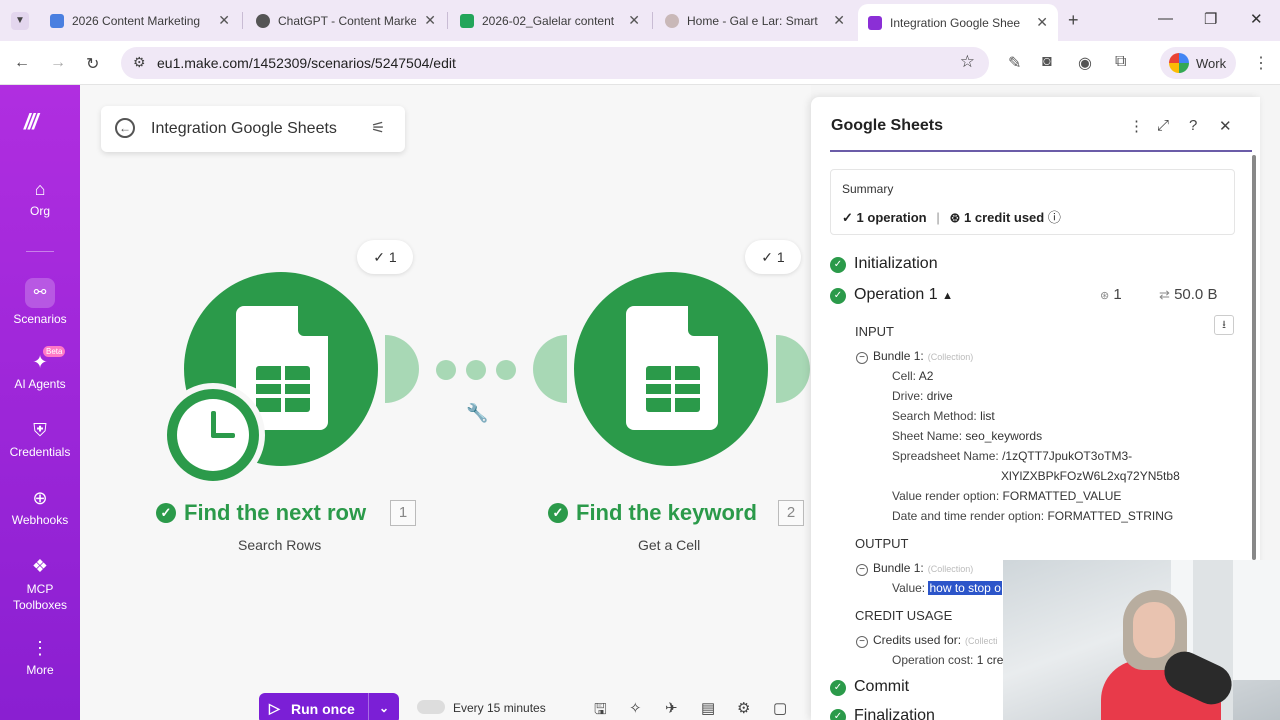 This screenshot has width=1280, height=720. I want to click on output-field: Value: how to stop o, so click(947, 588).